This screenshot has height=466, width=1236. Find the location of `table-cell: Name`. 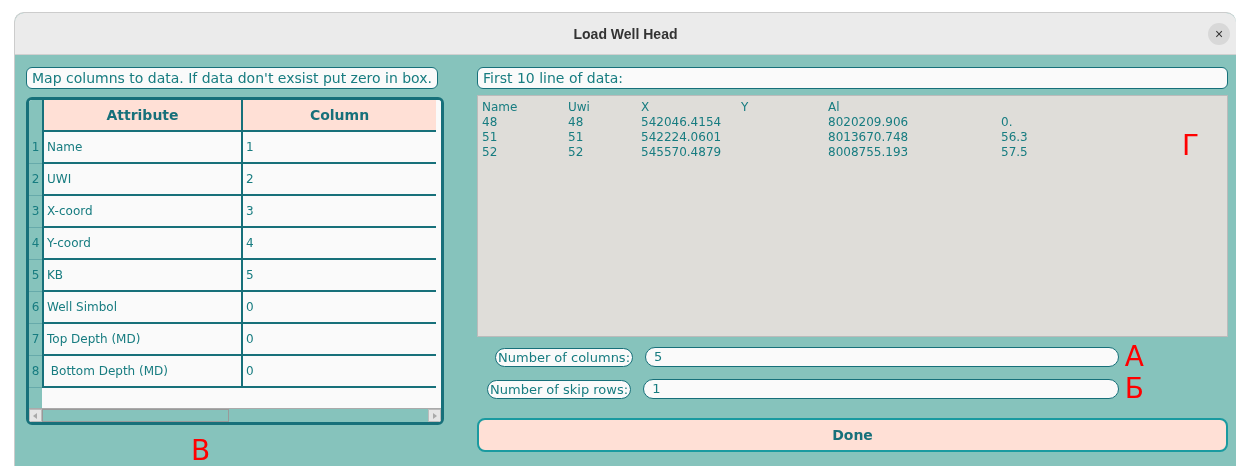

table-cell: Name is located at coordinates (141, 148).